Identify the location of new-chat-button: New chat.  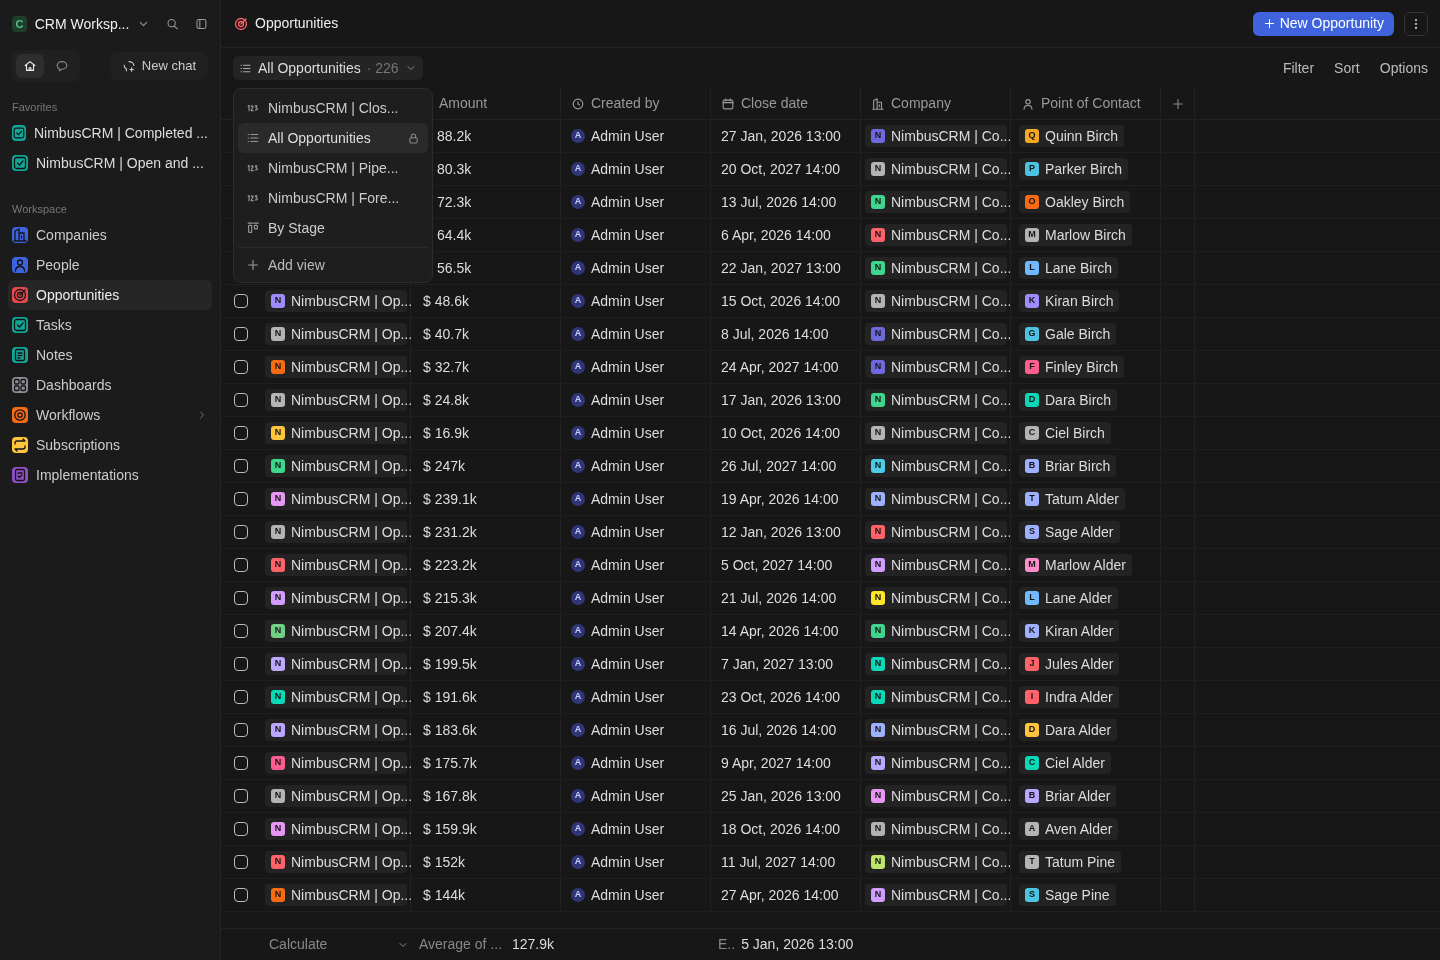
(158, 66).